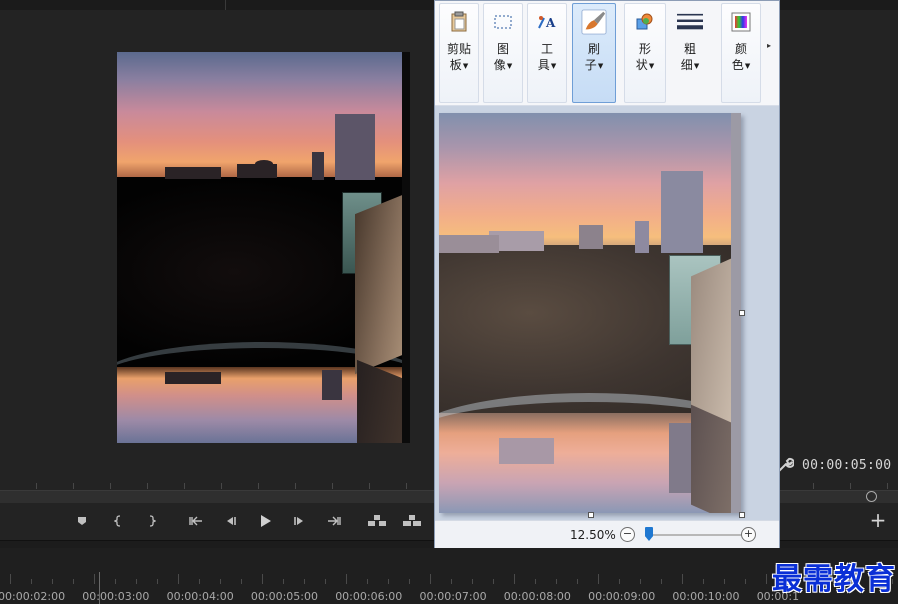 This screenshot has width=898, height=604. I want to click on clipboard-button: 剪贴 板▼, so click(459, 53).